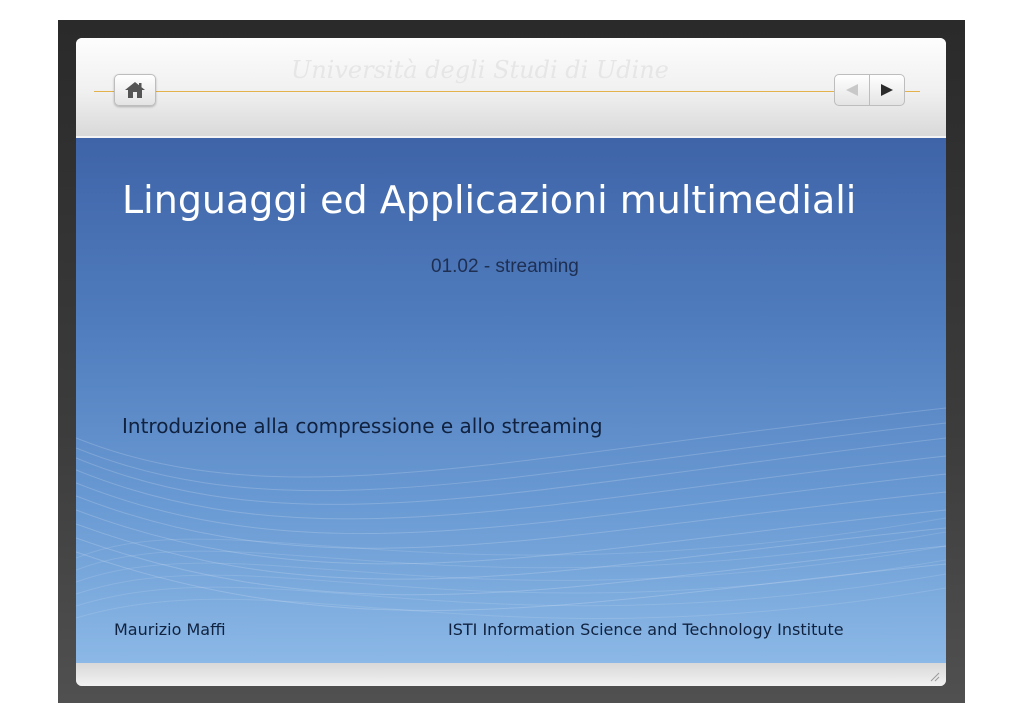 This screenshot has width=1024, height=724. I want to click on next-slide-button, so click(887, 90).